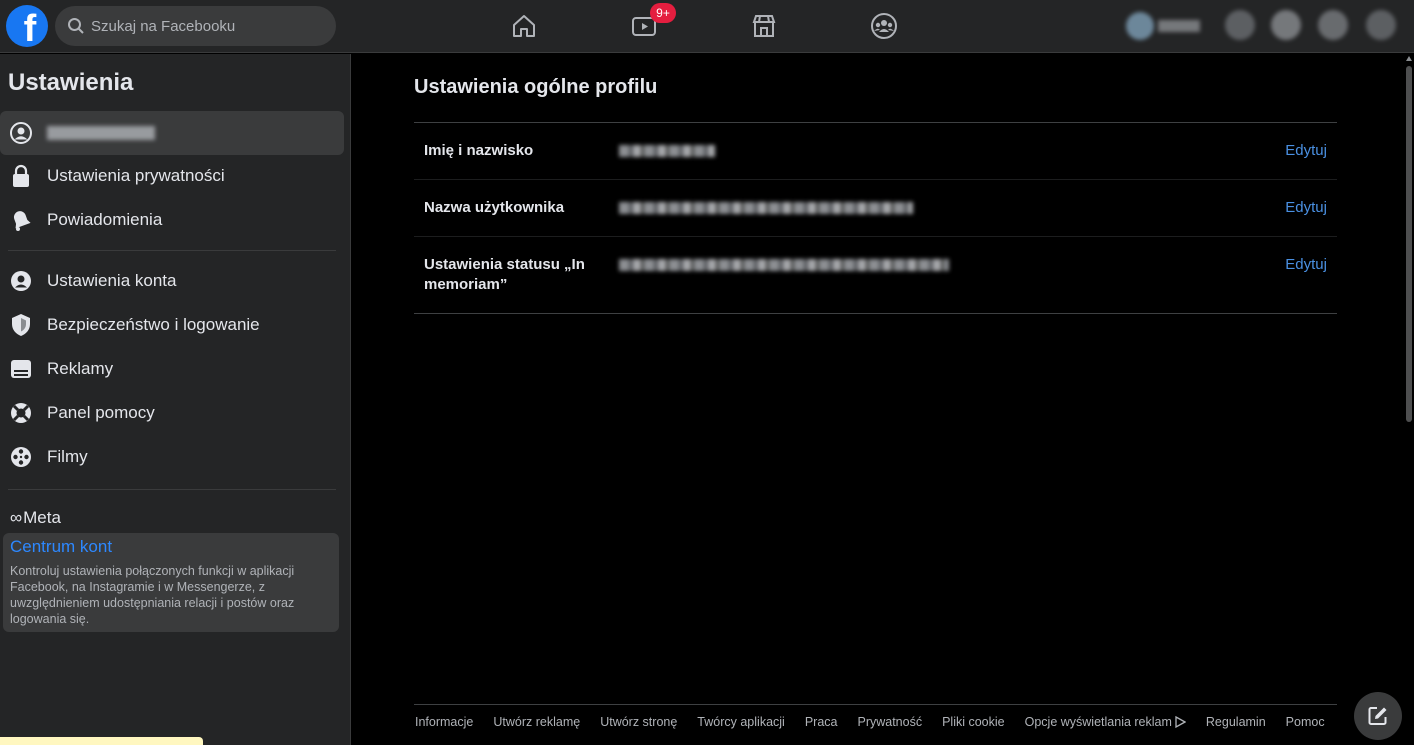  I want to click on shield-icon, so click(21, 325).